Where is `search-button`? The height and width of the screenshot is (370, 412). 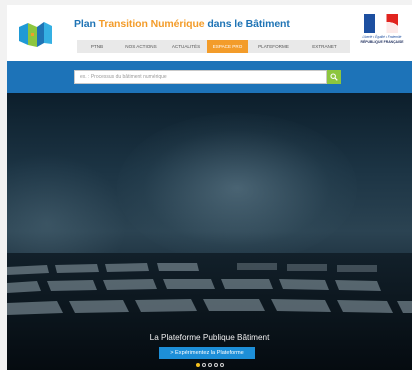
search-button is located at coordinates (334, 77).